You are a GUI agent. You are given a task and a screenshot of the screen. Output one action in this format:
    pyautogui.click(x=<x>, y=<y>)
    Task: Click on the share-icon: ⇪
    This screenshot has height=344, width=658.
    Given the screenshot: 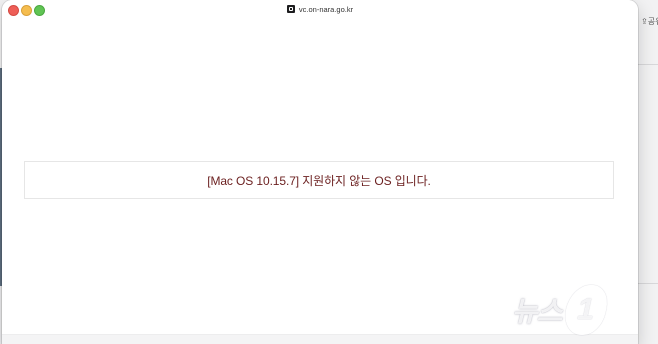 What is the action you would take?
    pyautogui.click(x=644, y=21)
    